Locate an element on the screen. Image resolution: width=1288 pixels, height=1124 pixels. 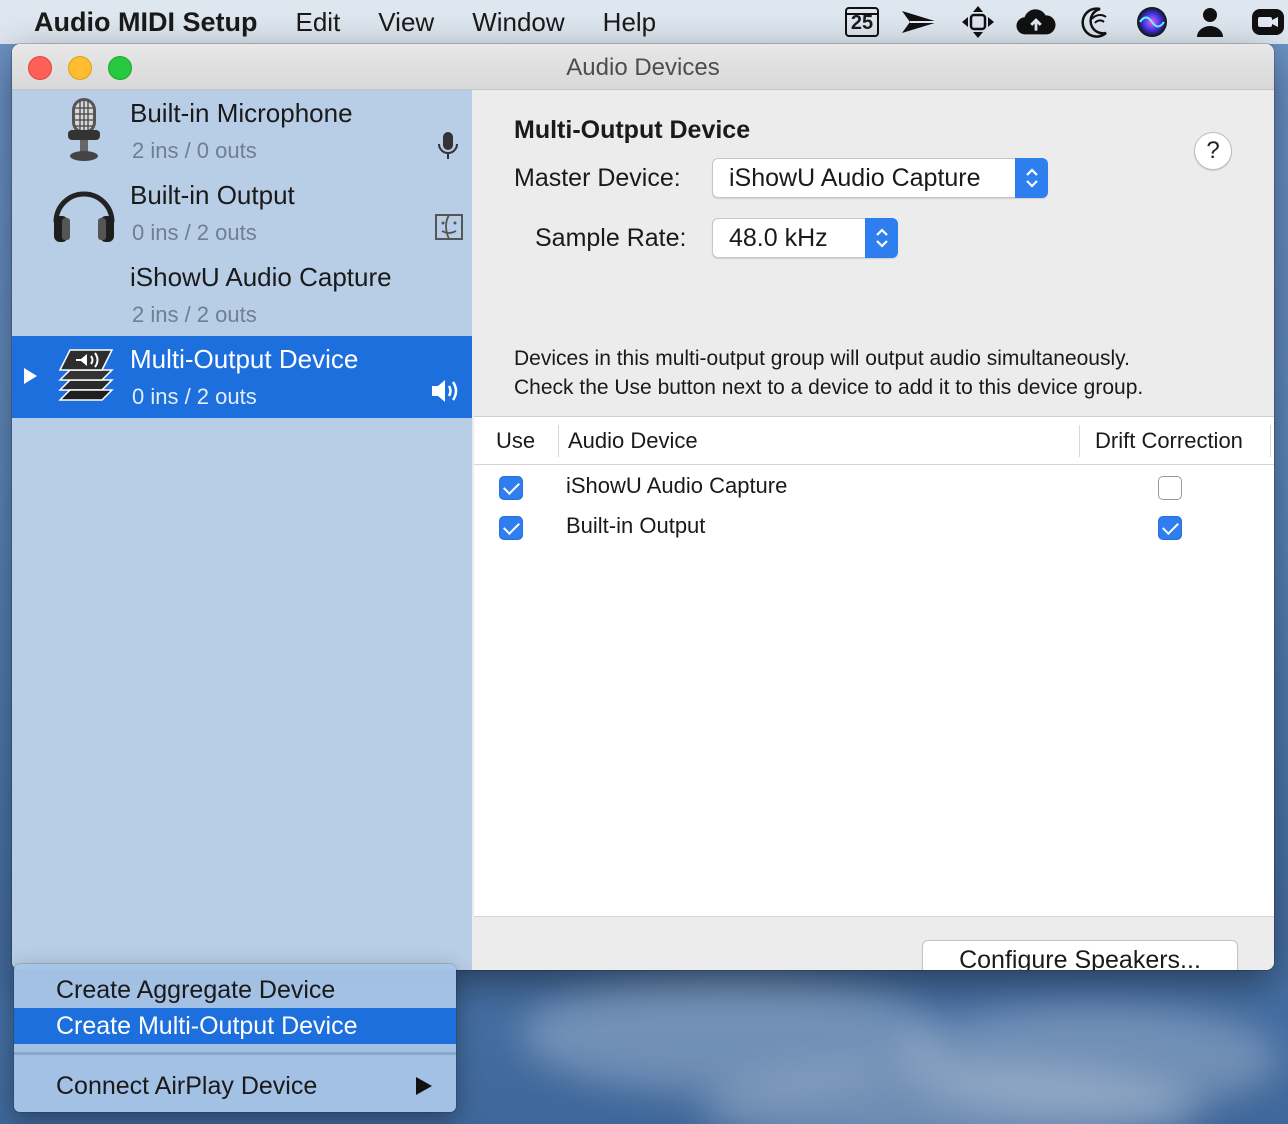
microphone-icon is located at coordinates (84, 130).